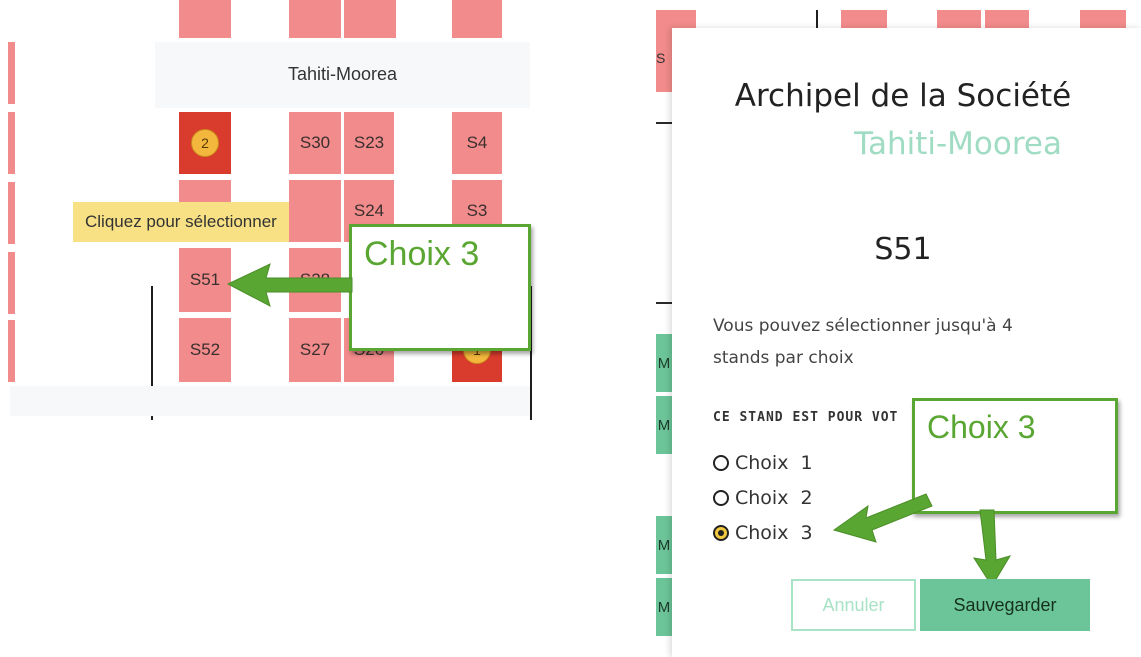 Image resolution: width=1141 pixels, height=657 pixels. What do you see at coordinates (270, 401) in the screenshot?
I see `floor-bottom-shade` at bounding box center [270, 401].